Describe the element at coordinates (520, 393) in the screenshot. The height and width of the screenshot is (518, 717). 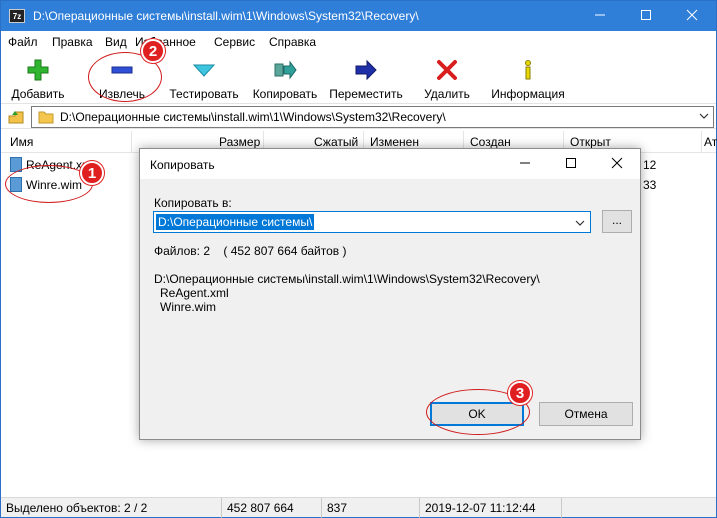
I see `annotation-badge-3: 3` at that location.